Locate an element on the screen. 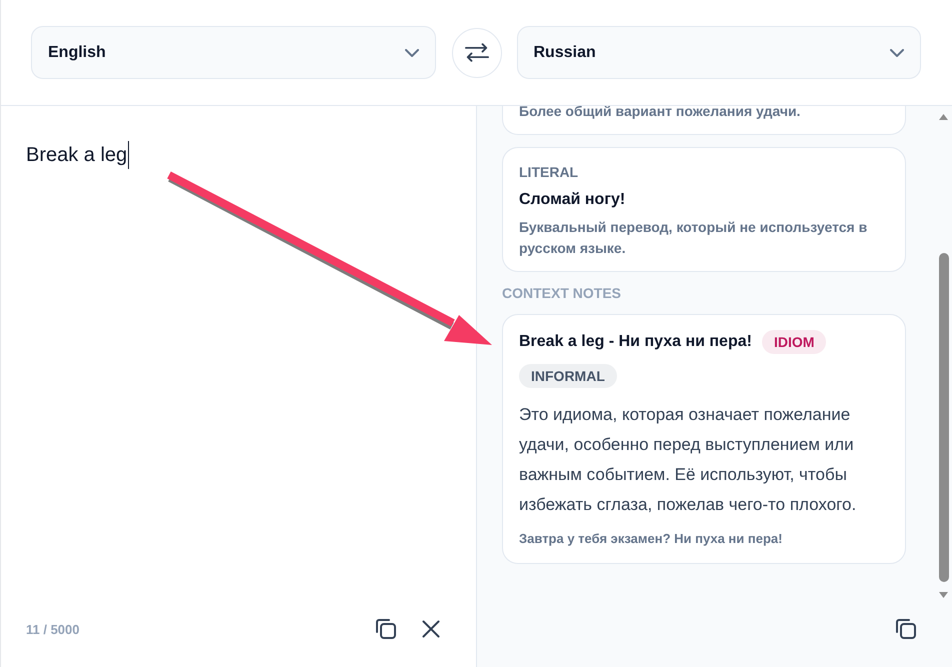  translation-text: Сломай ногу! is located at coordinates (572, 200).